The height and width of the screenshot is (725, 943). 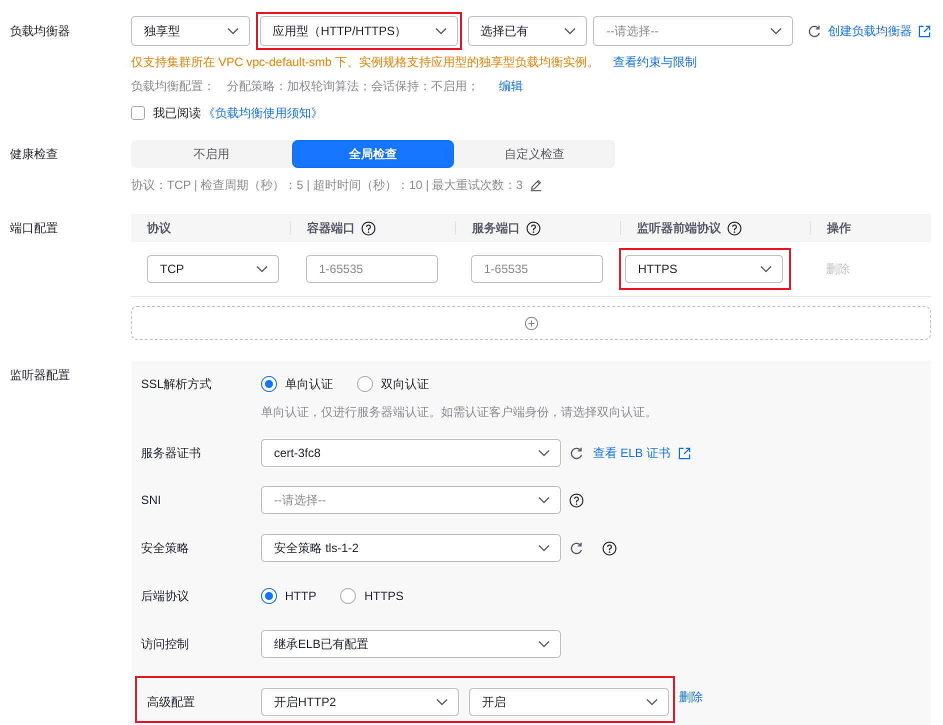 I want to click on field-label: SNI, so click(x=151, y=500).